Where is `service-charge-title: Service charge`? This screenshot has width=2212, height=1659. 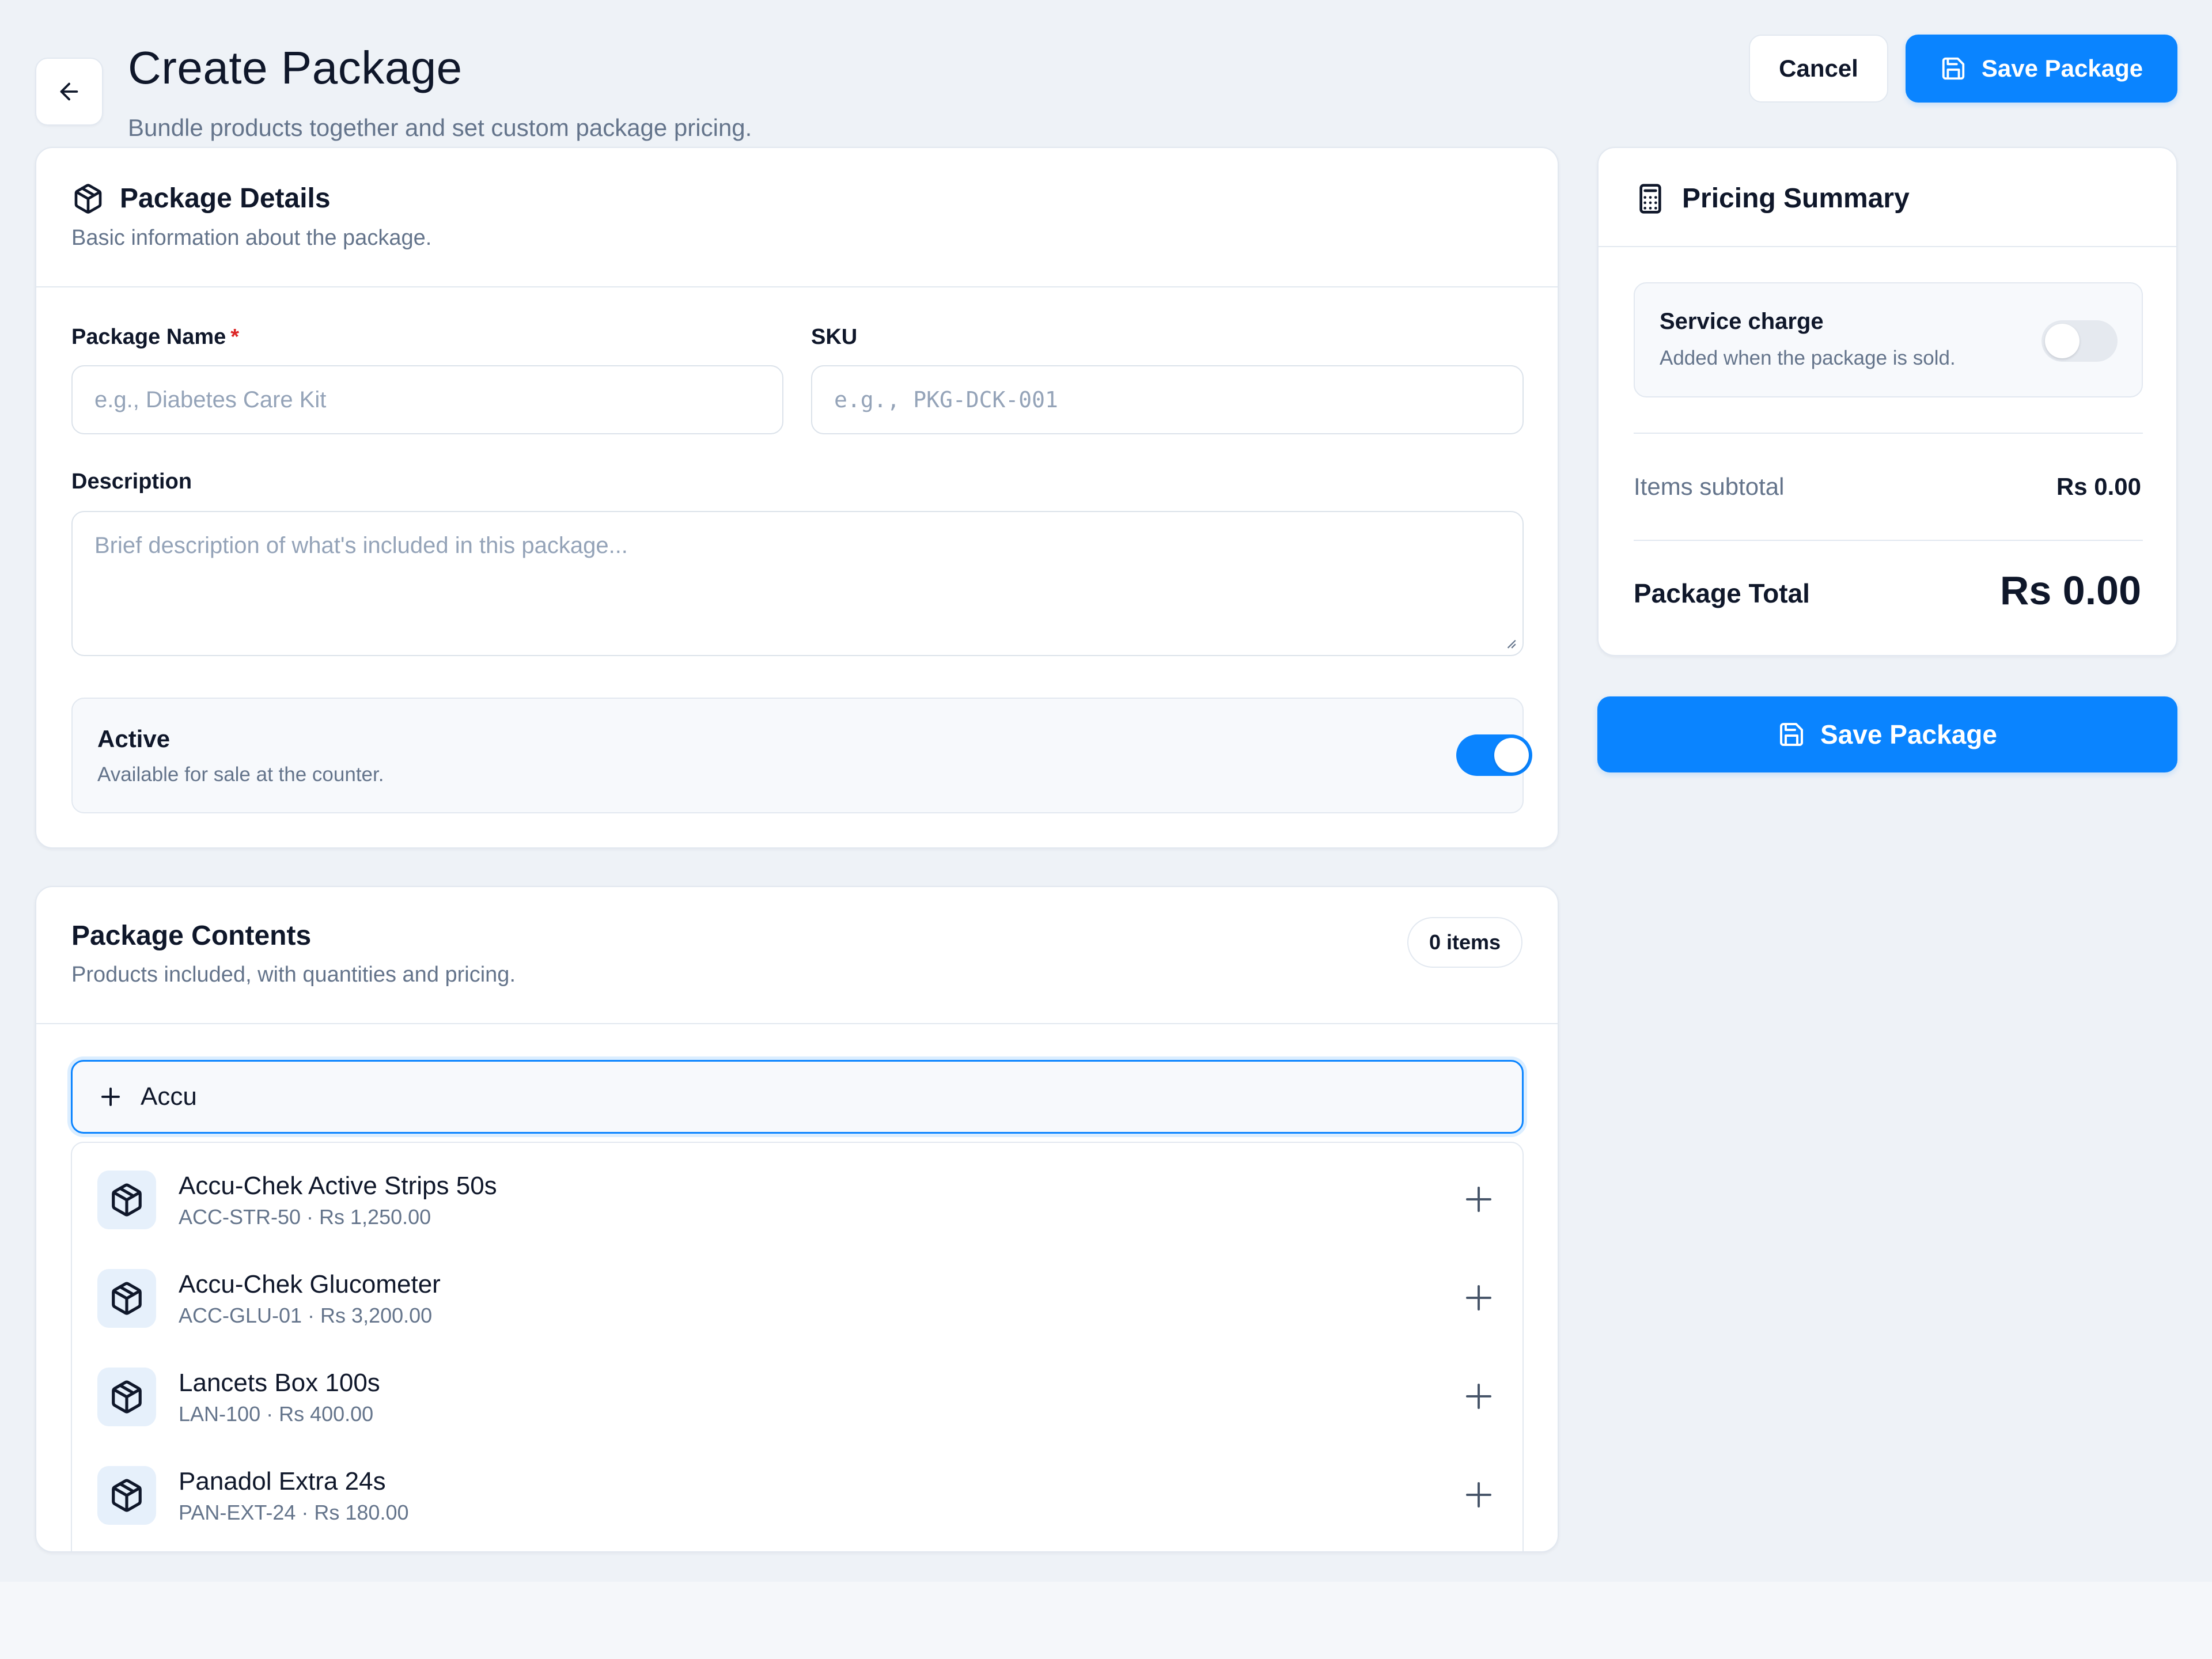
service-charge-title: Service charge is located at coordinates (1742, 321).